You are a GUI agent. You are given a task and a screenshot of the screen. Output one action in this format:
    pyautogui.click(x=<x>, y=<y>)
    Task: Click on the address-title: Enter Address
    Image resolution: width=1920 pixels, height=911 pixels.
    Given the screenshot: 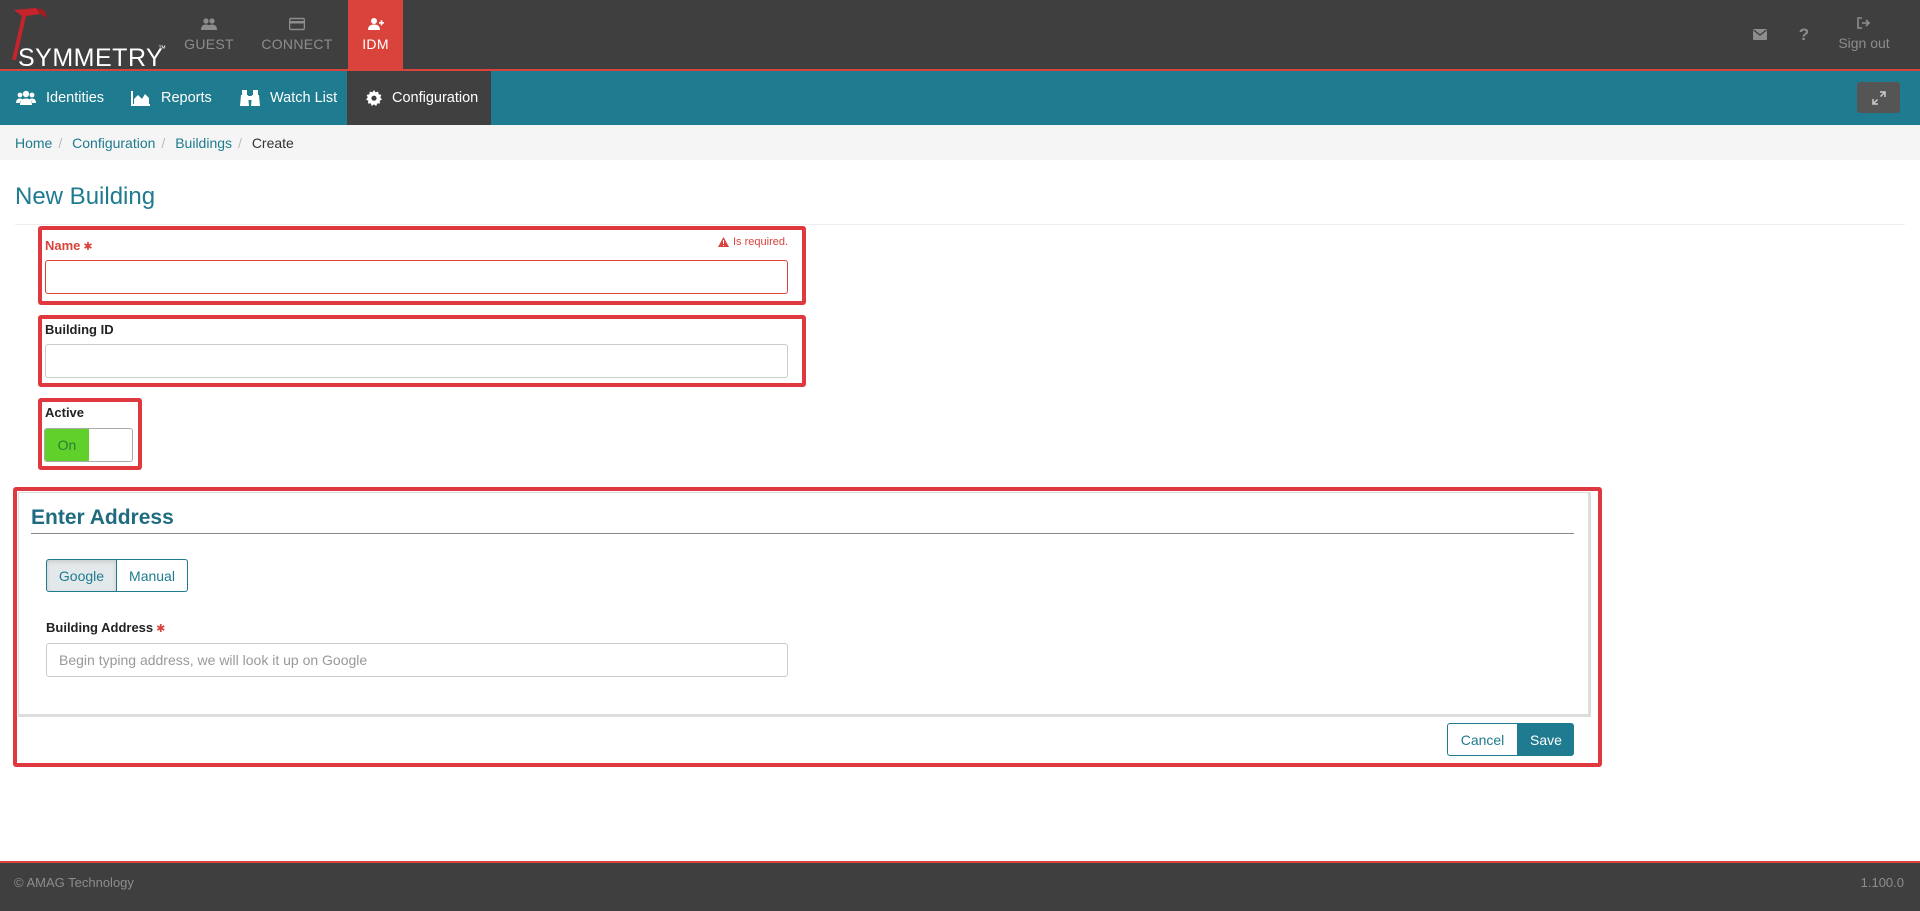 What is the action you would take?
    pyautogui.click(x=102, y=517)
    